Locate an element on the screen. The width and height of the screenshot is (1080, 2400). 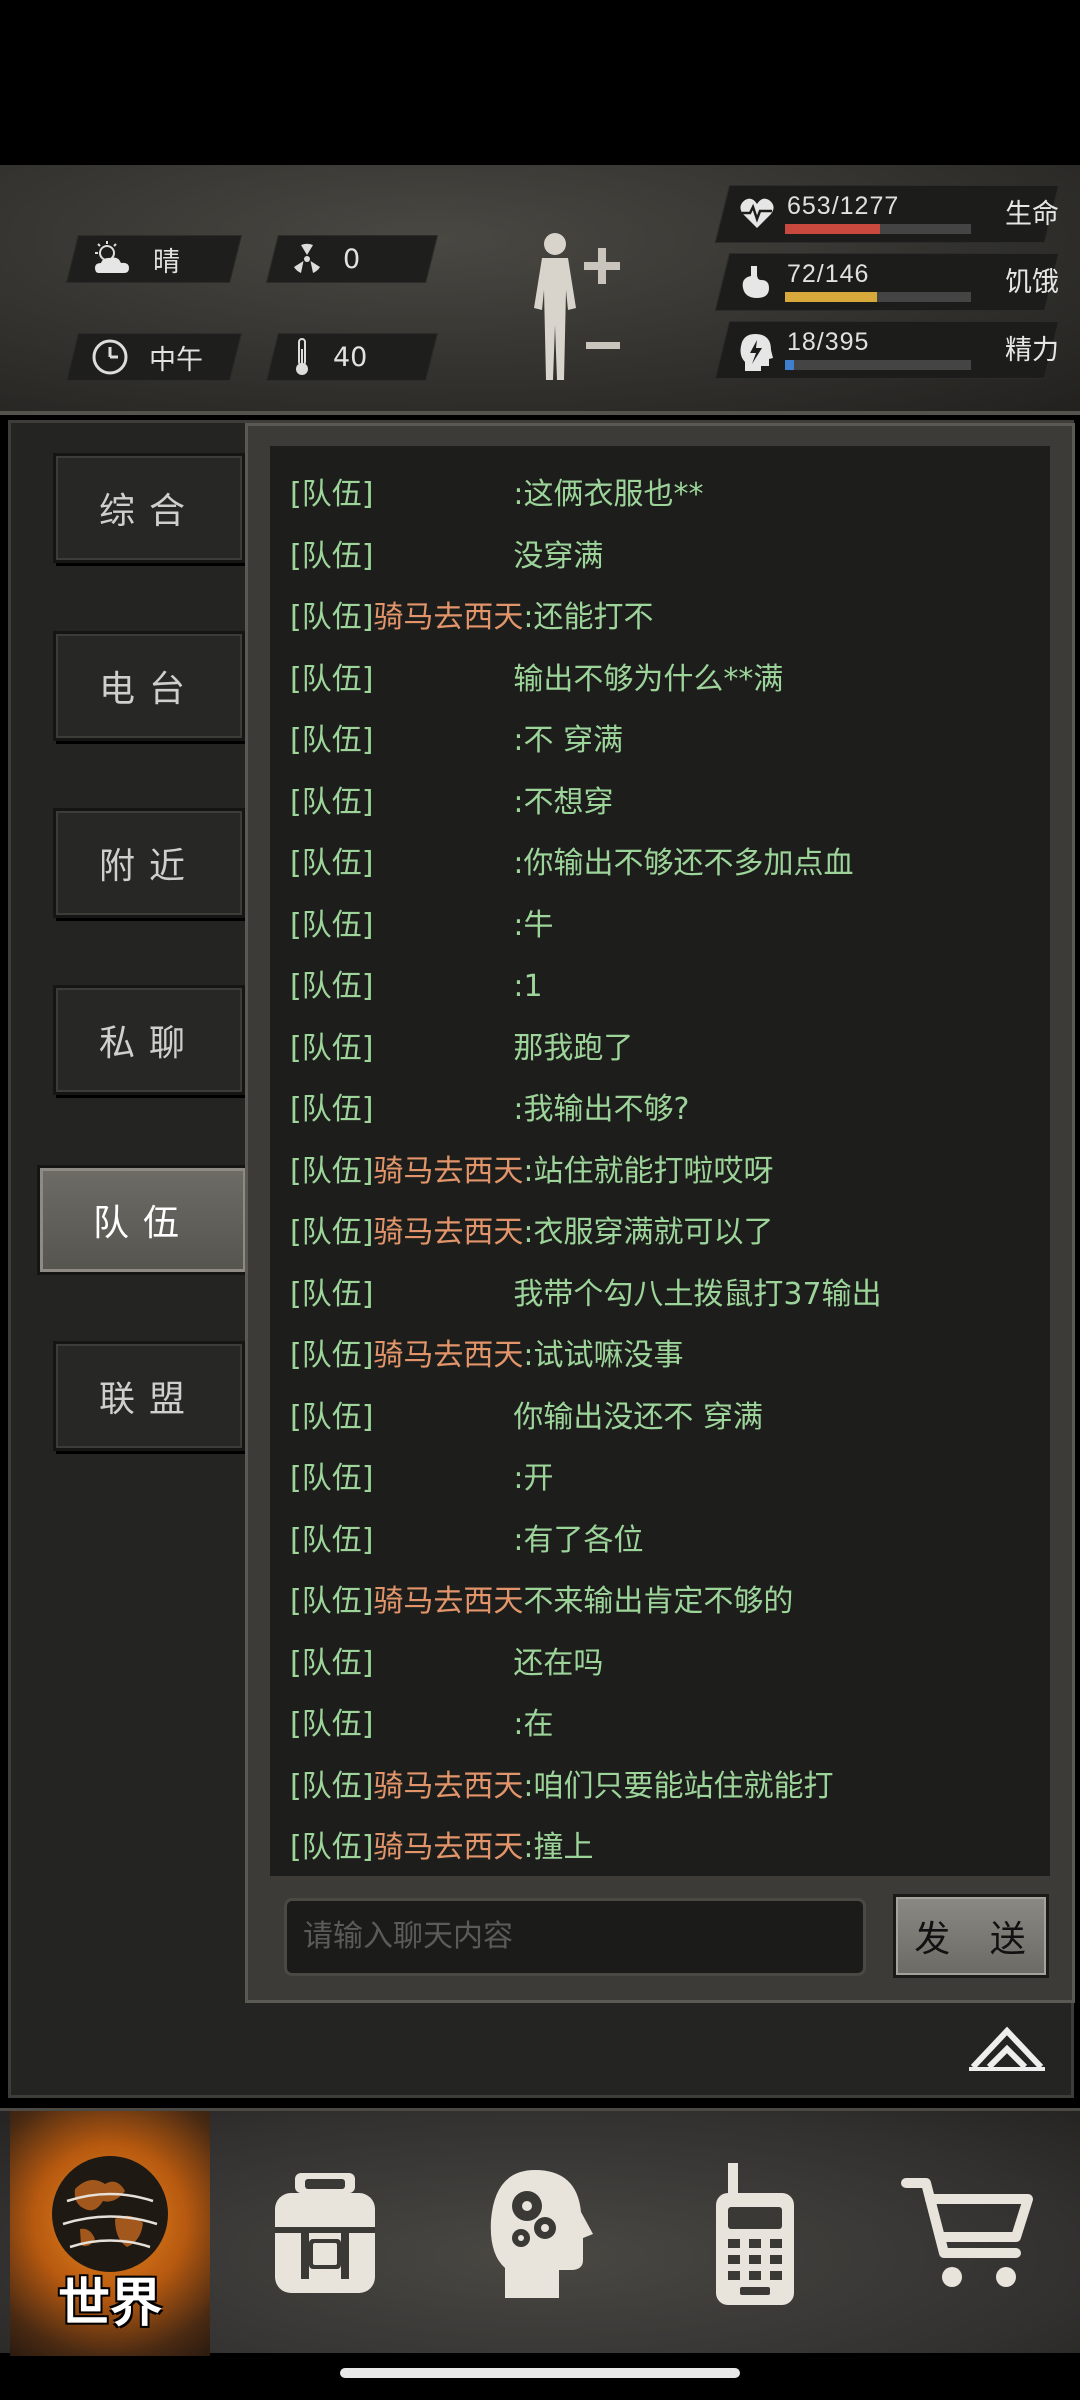
message-text: 还在吗 is located at coordinates (558, 1663).